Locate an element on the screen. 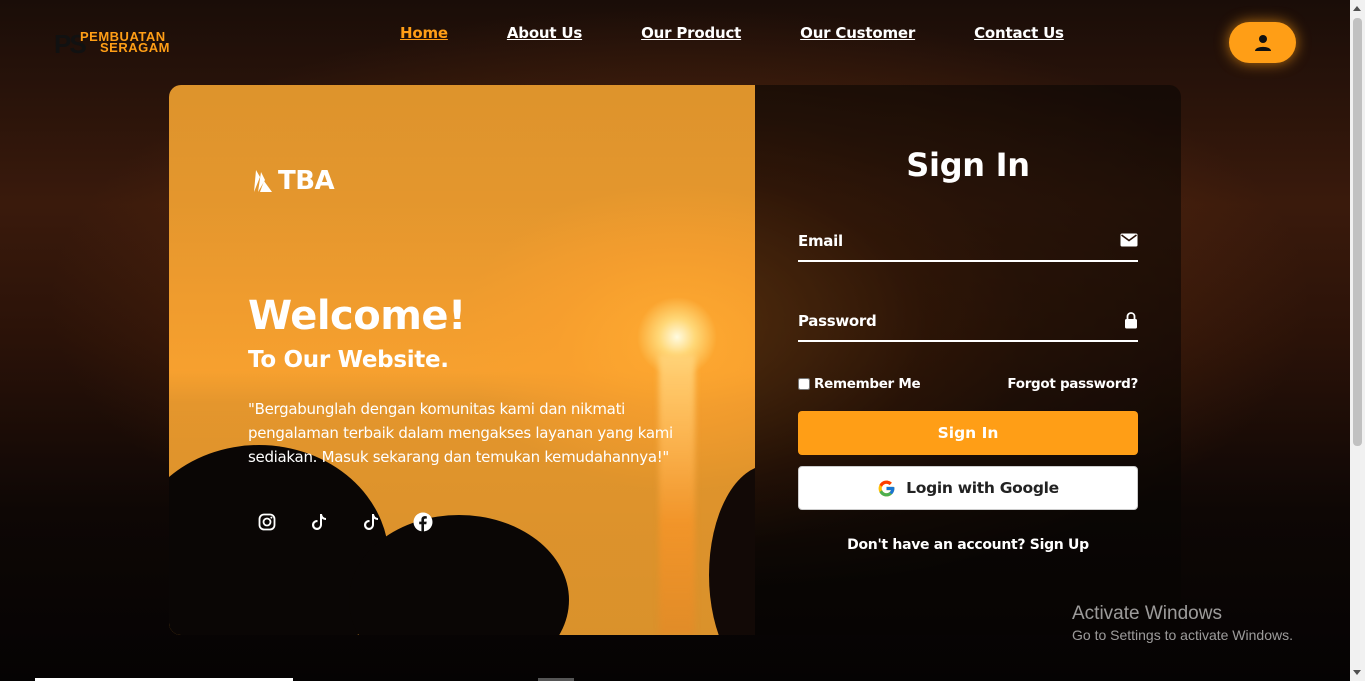 This screenshot has width=1365, height=681. mail-icon is located at coordinates (1129, 241).